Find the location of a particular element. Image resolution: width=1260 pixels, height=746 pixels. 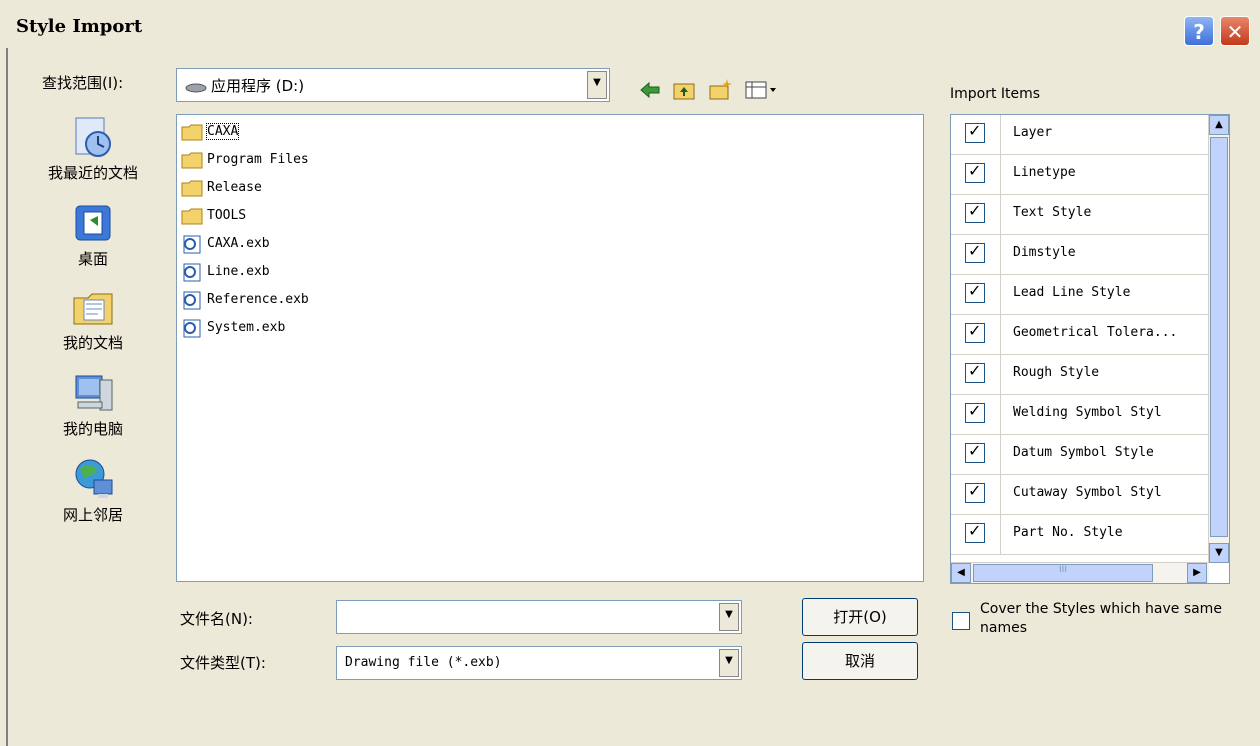

list-item: CAXA.exb is located at coordinates (225, 244).